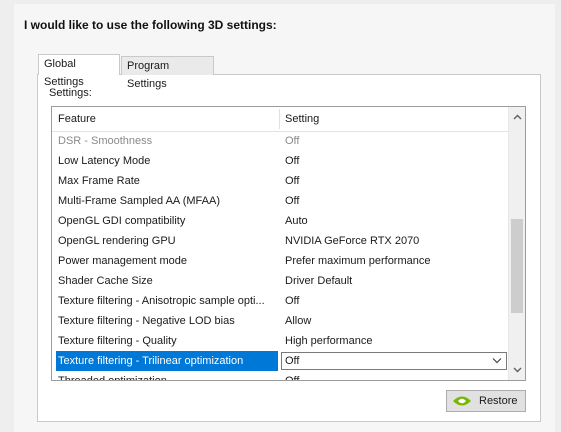 The width and height of the screenshot is (561, 432). Describe the element at coordinates (280, 221) in the screenshot. I see `table-row: OpenGL GDI compatibility Auto` at that location.